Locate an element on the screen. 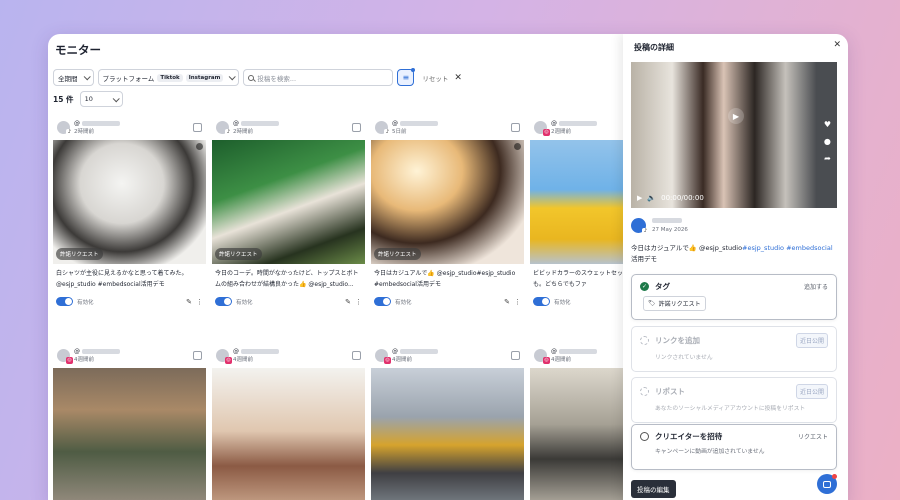 The image size is (900, 500). clear-filters-icon: ✕ is located at coordinates (458, 78).